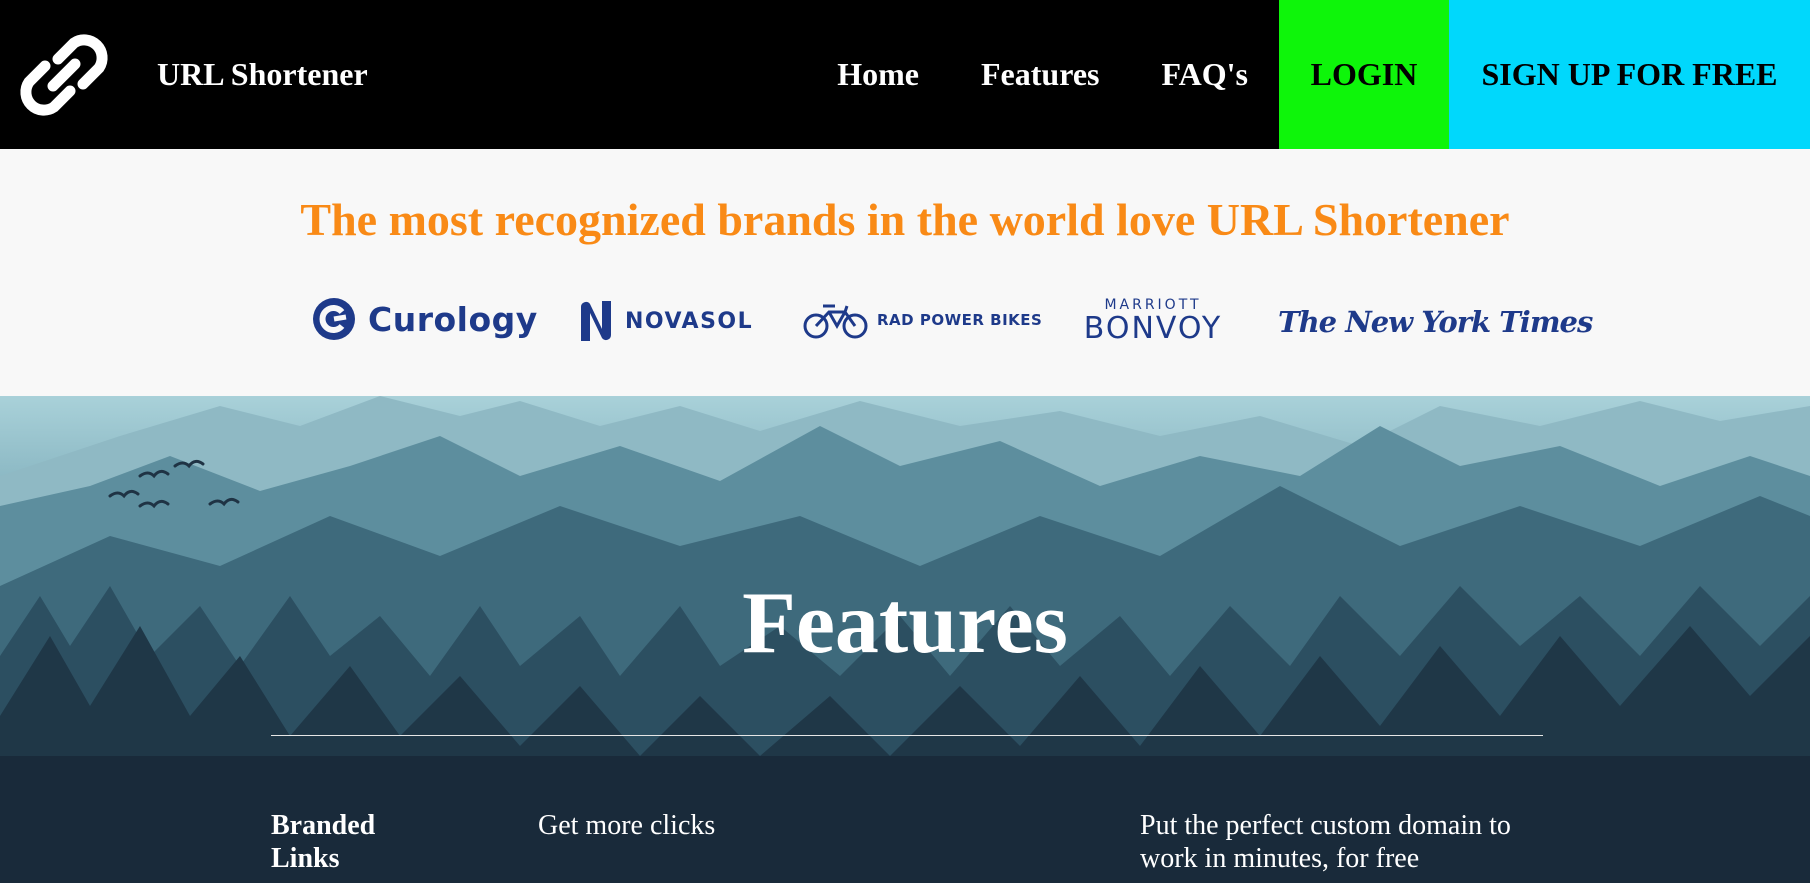 Image resolution: width=1810 pixels, height=883 pixels. What do you see at coordinates (1629, 74) in the screenshot?
I see `signup-button: SIGN UP FOR FREE` at bounding box center [1629, 74].